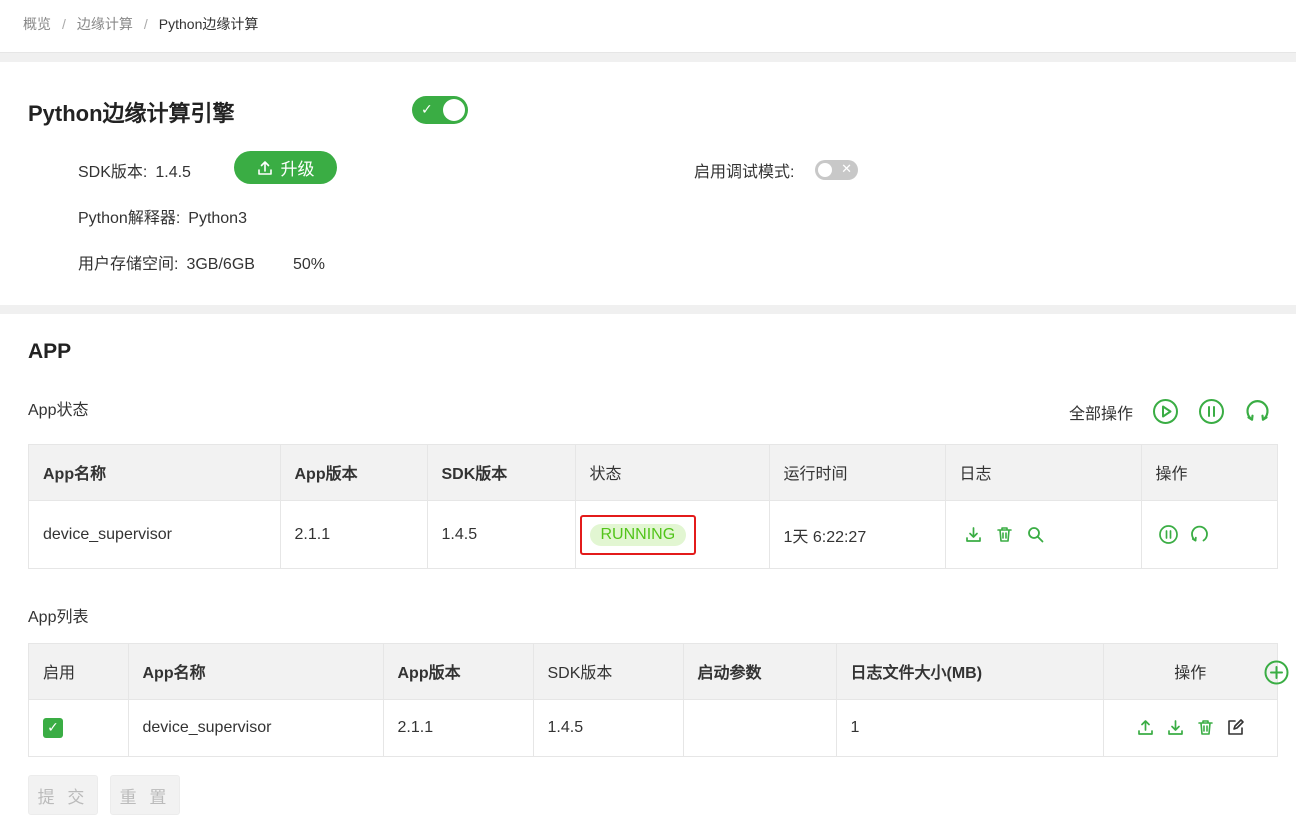 The width and height of the screenshot is (1296, 835). I want to click on app-status-title: App状态, so click(58, 410).